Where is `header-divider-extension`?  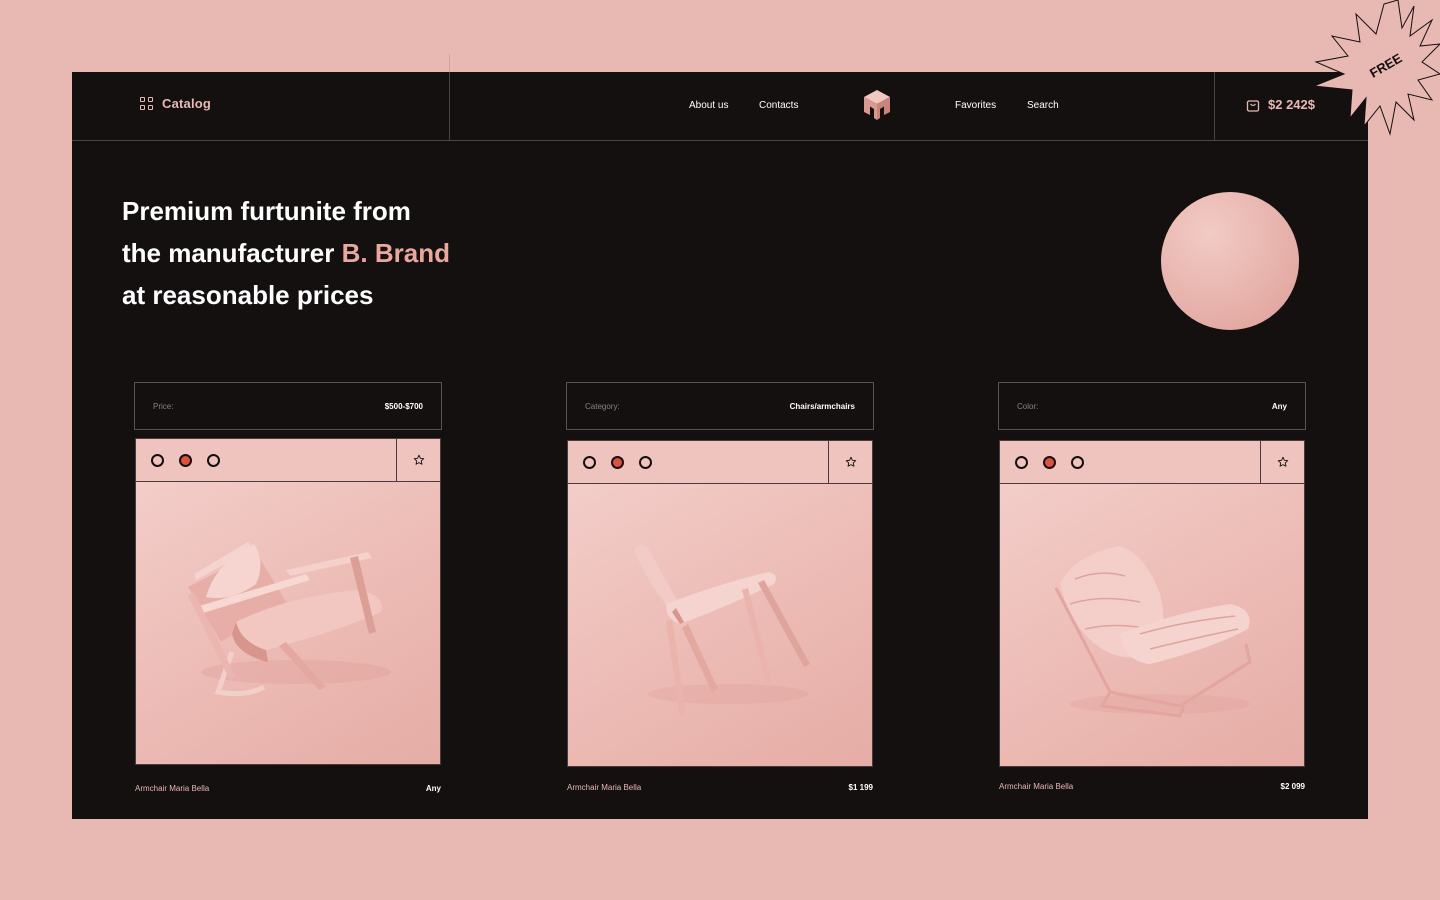 header-divider-extension is located at coordinates (449, 63).